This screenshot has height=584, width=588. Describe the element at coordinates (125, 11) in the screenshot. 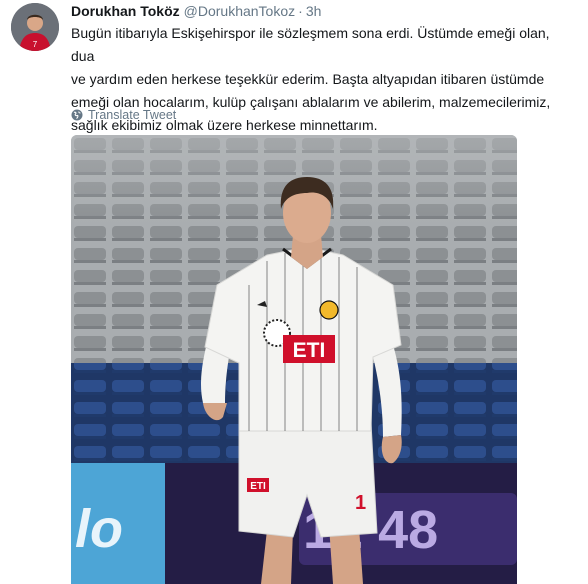

I see `display-name: Dorukhan Toköz` at that location.